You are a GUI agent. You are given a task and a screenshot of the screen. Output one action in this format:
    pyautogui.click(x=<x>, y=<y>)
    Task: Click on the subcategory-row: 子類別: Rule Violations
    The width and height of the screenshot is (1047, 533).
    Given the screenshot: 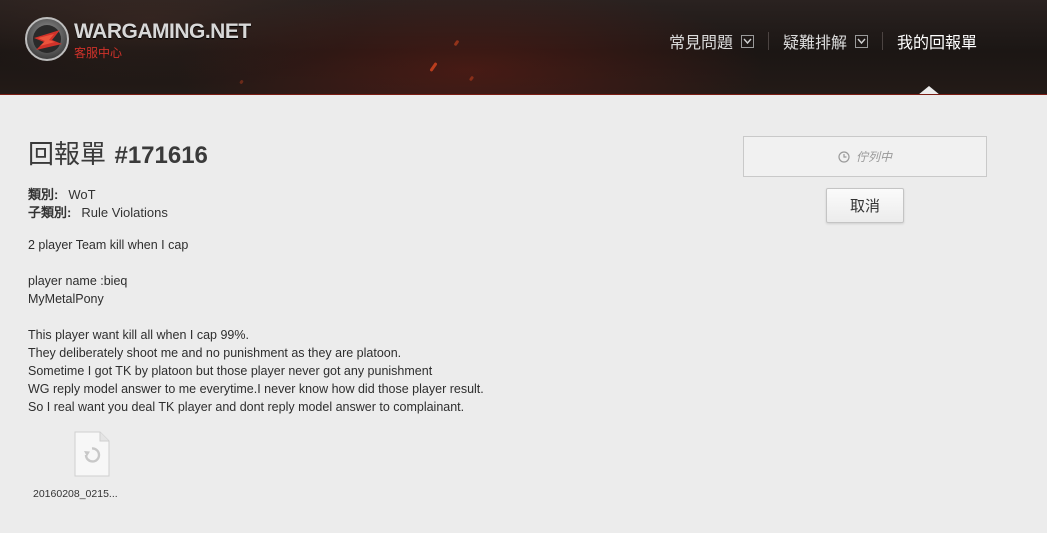 What is the action you would take?
    pyautogui.click(x=98, y=213)
    